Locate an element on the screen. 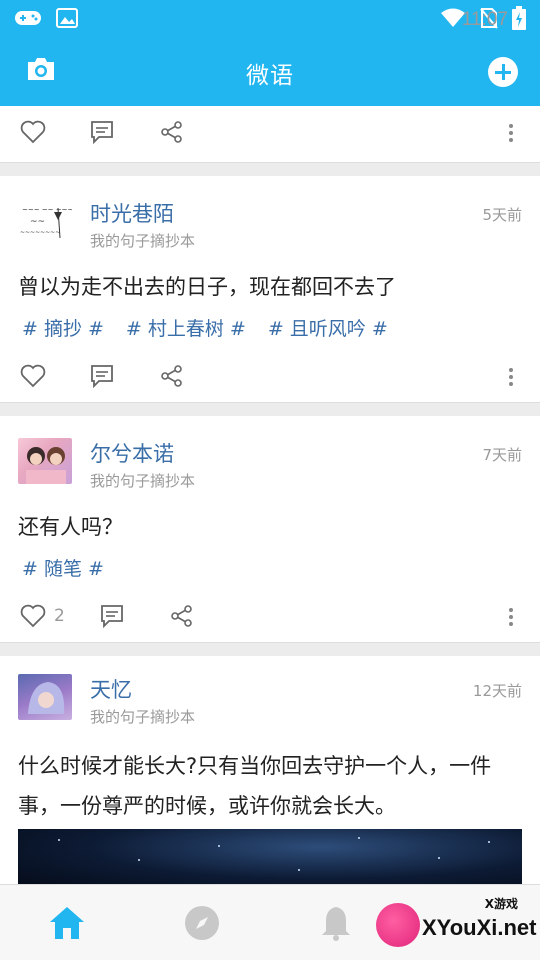 Image resolution: width=540 pixels, height=960 pixels. tag-list: # 摘抄 # # 村上春树 # # 且听风吟 # is located at coordinates (205, 327).